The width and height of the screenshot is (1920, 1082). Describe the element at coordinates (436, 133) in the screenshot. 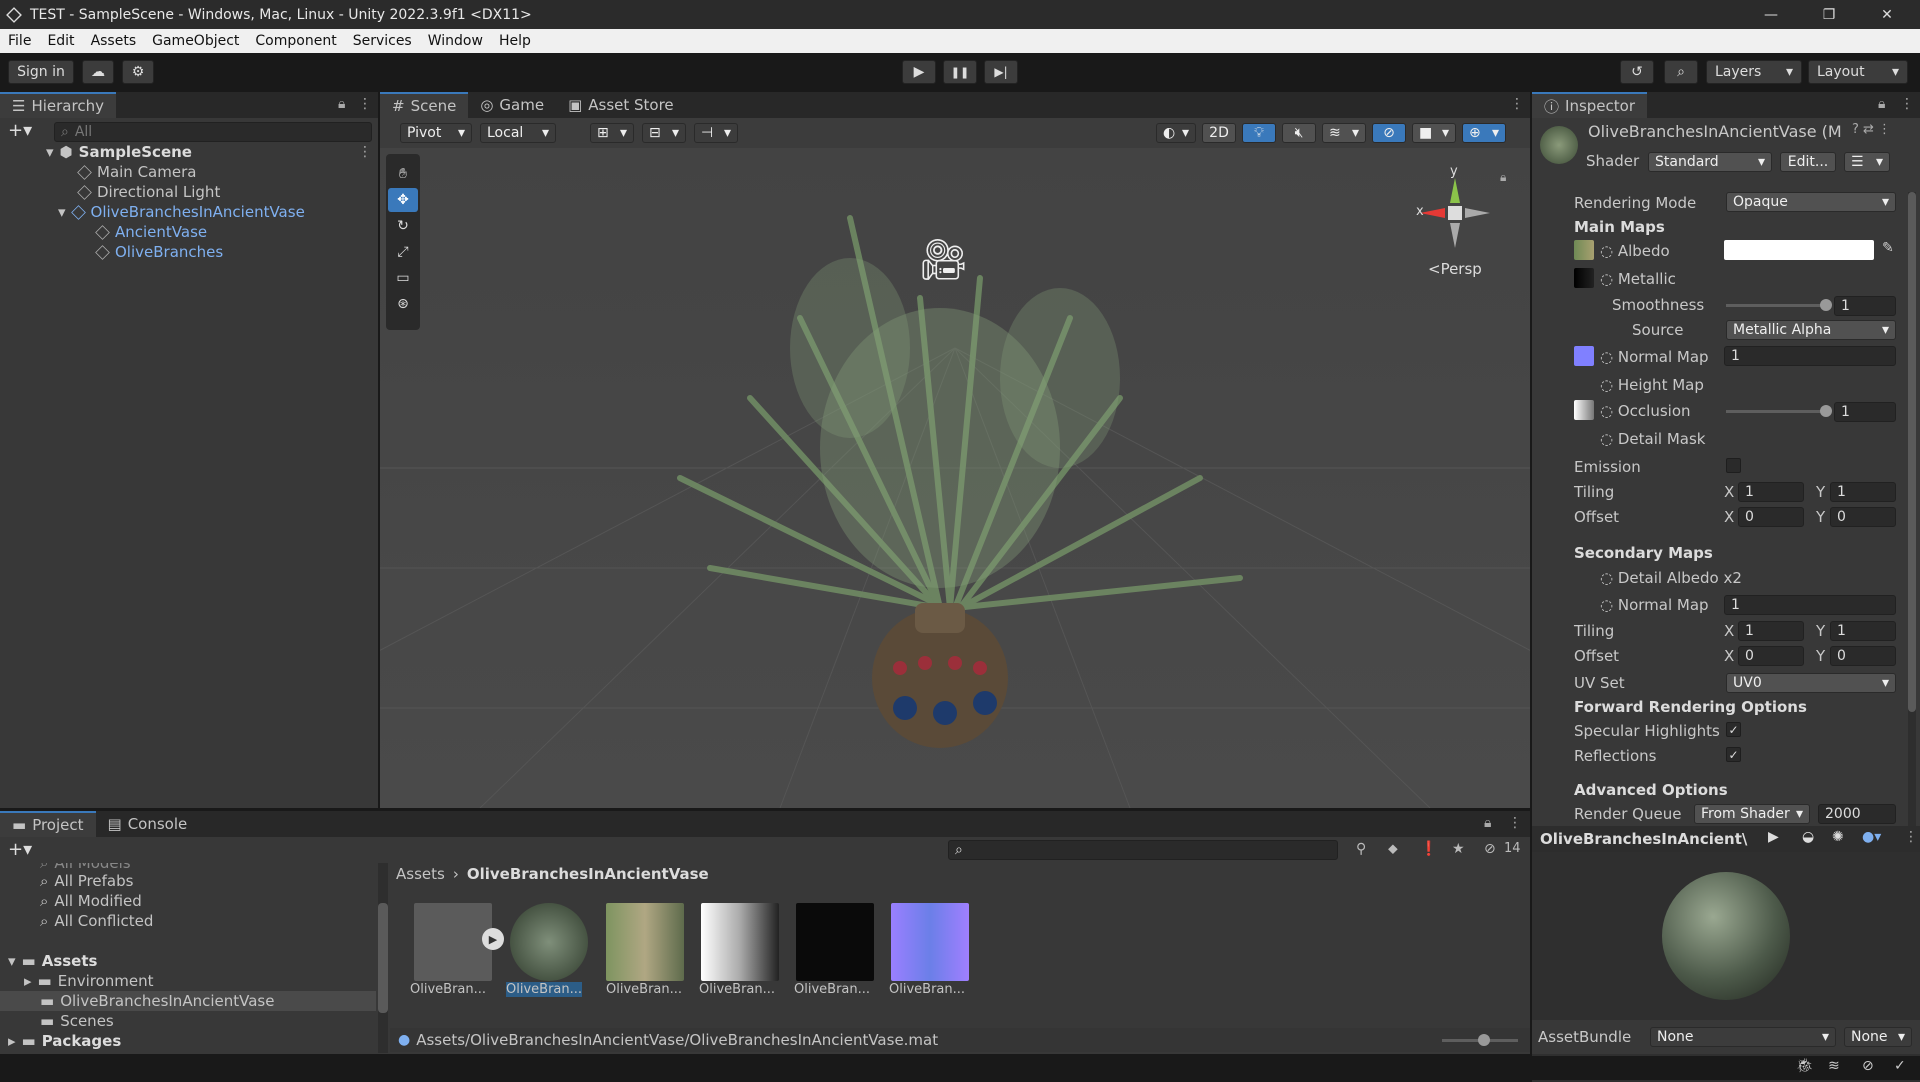

I see `pivot-dropdown: Pivot ▾` at that location.